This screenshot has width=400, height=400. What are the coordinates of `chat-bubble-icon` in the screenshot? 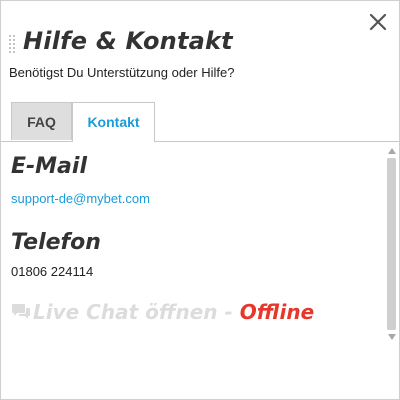 It's located at (21, 312).